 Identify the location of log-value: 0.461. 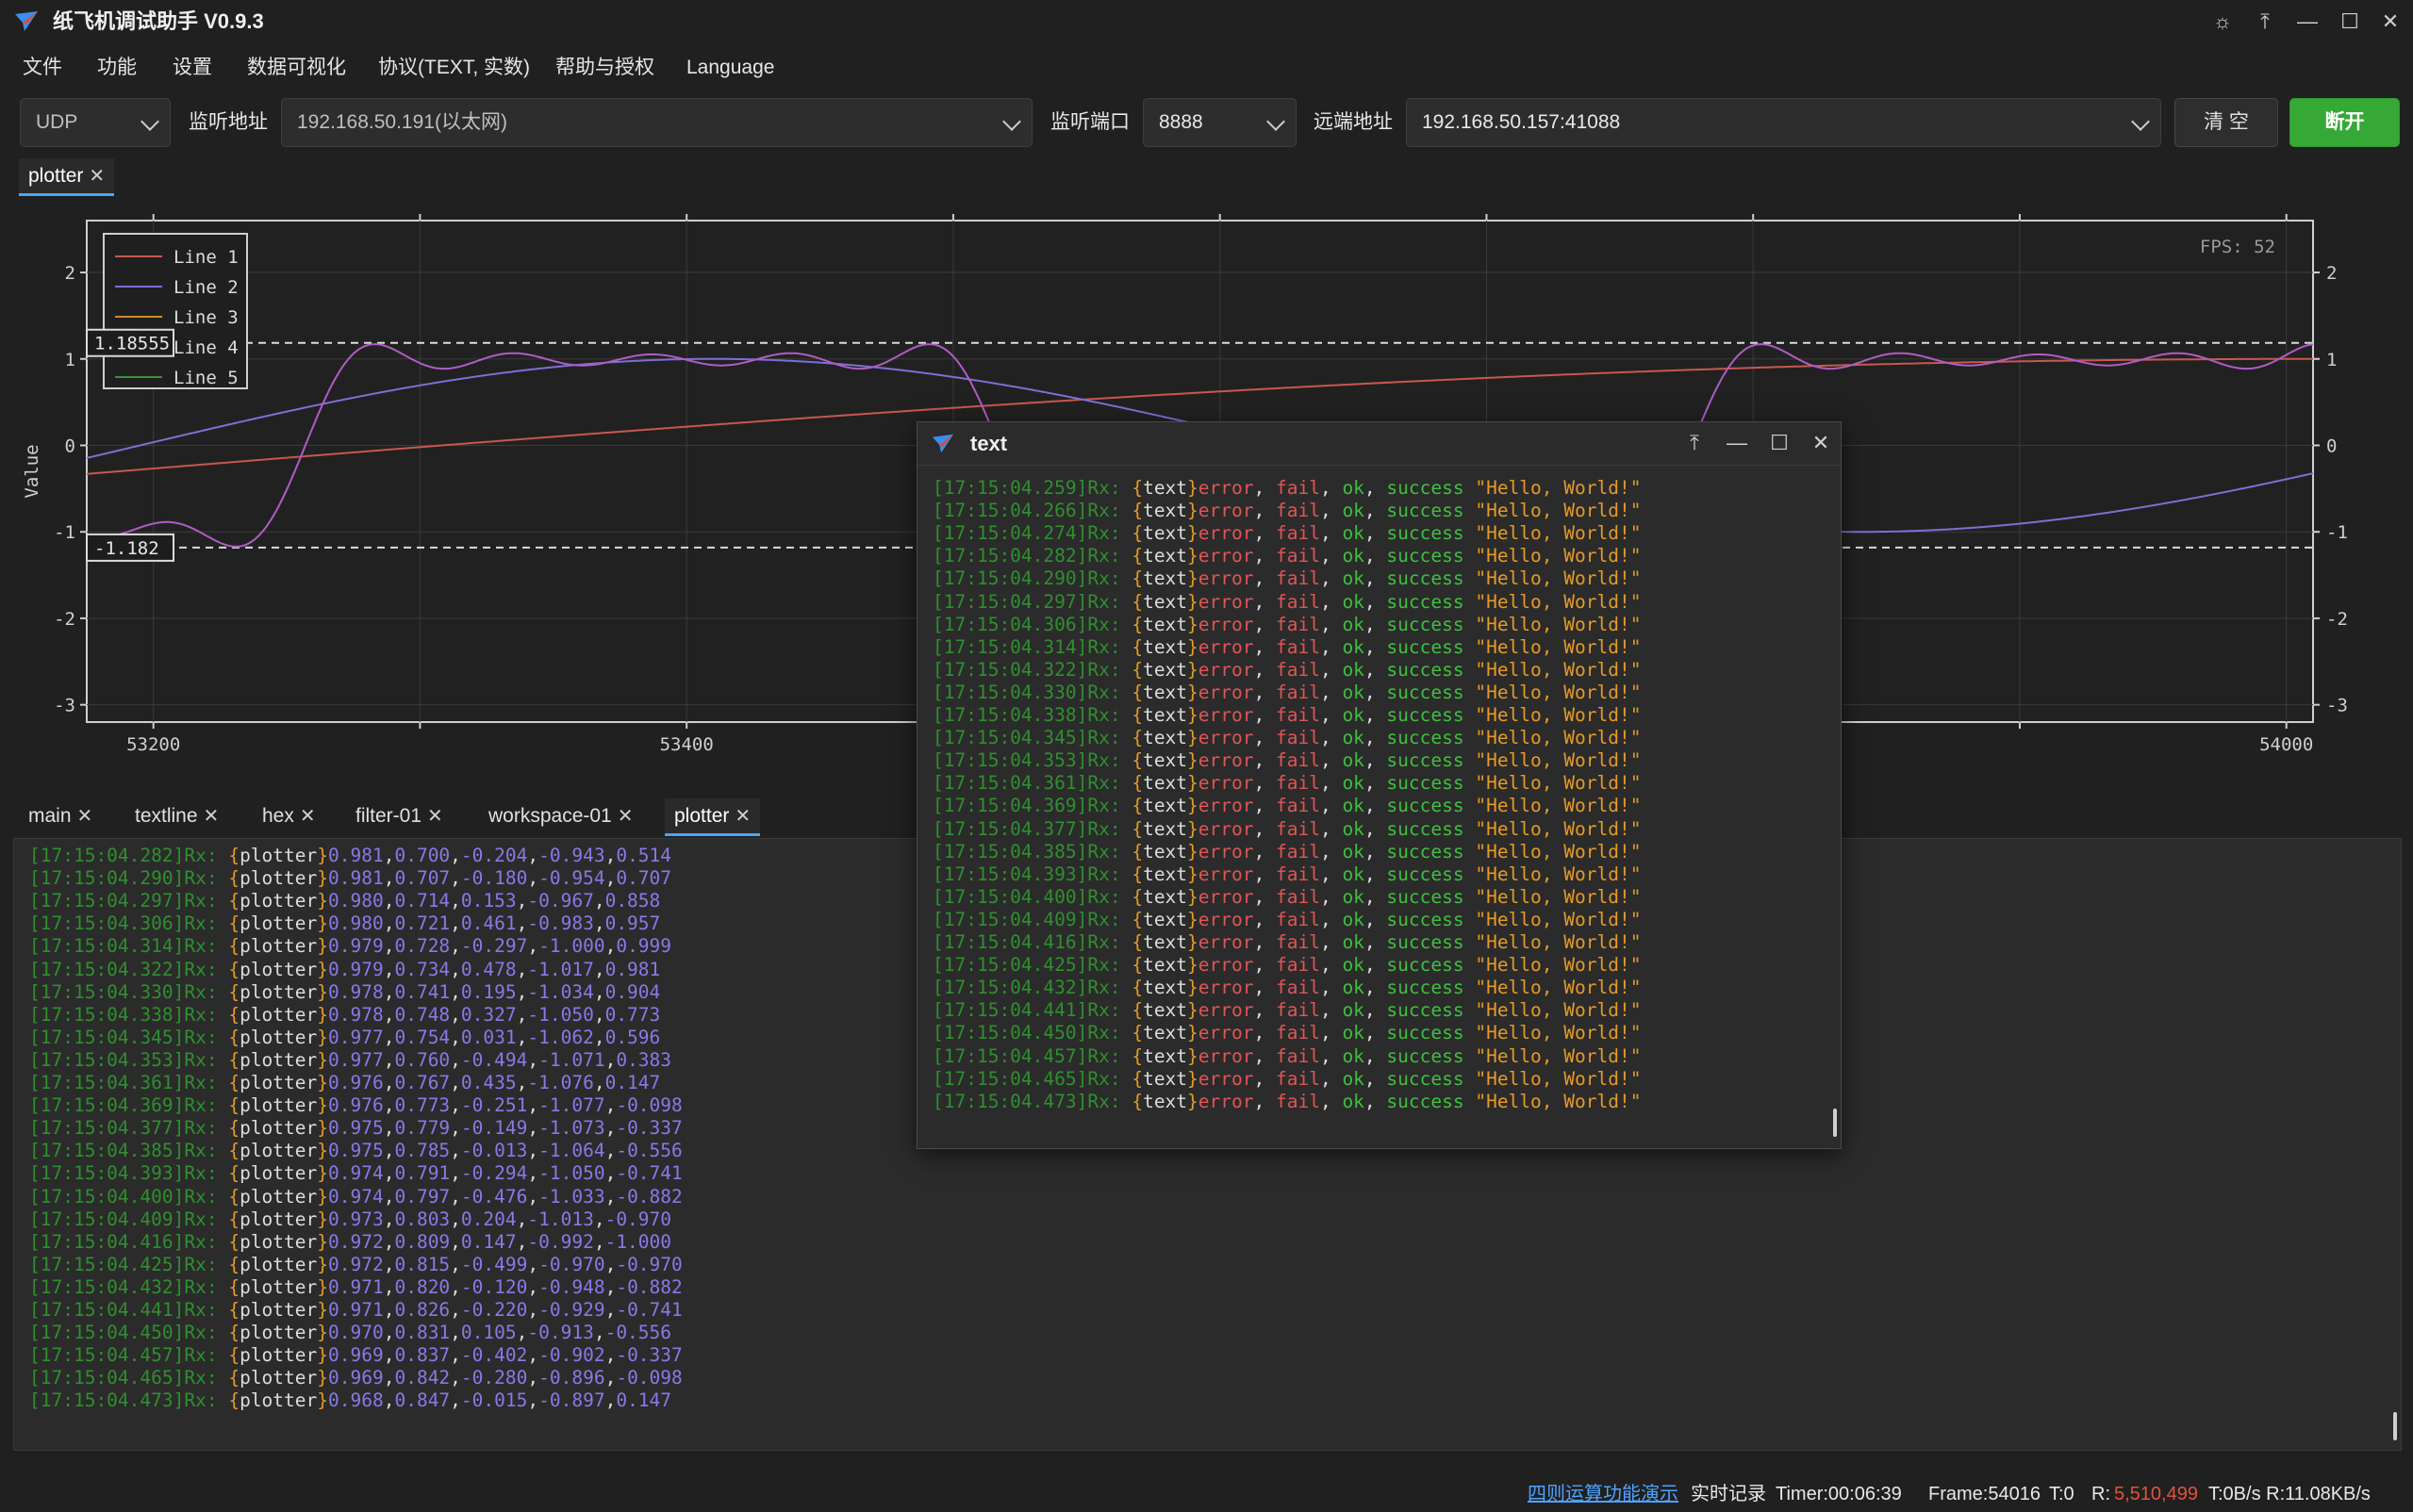
(488, 924).